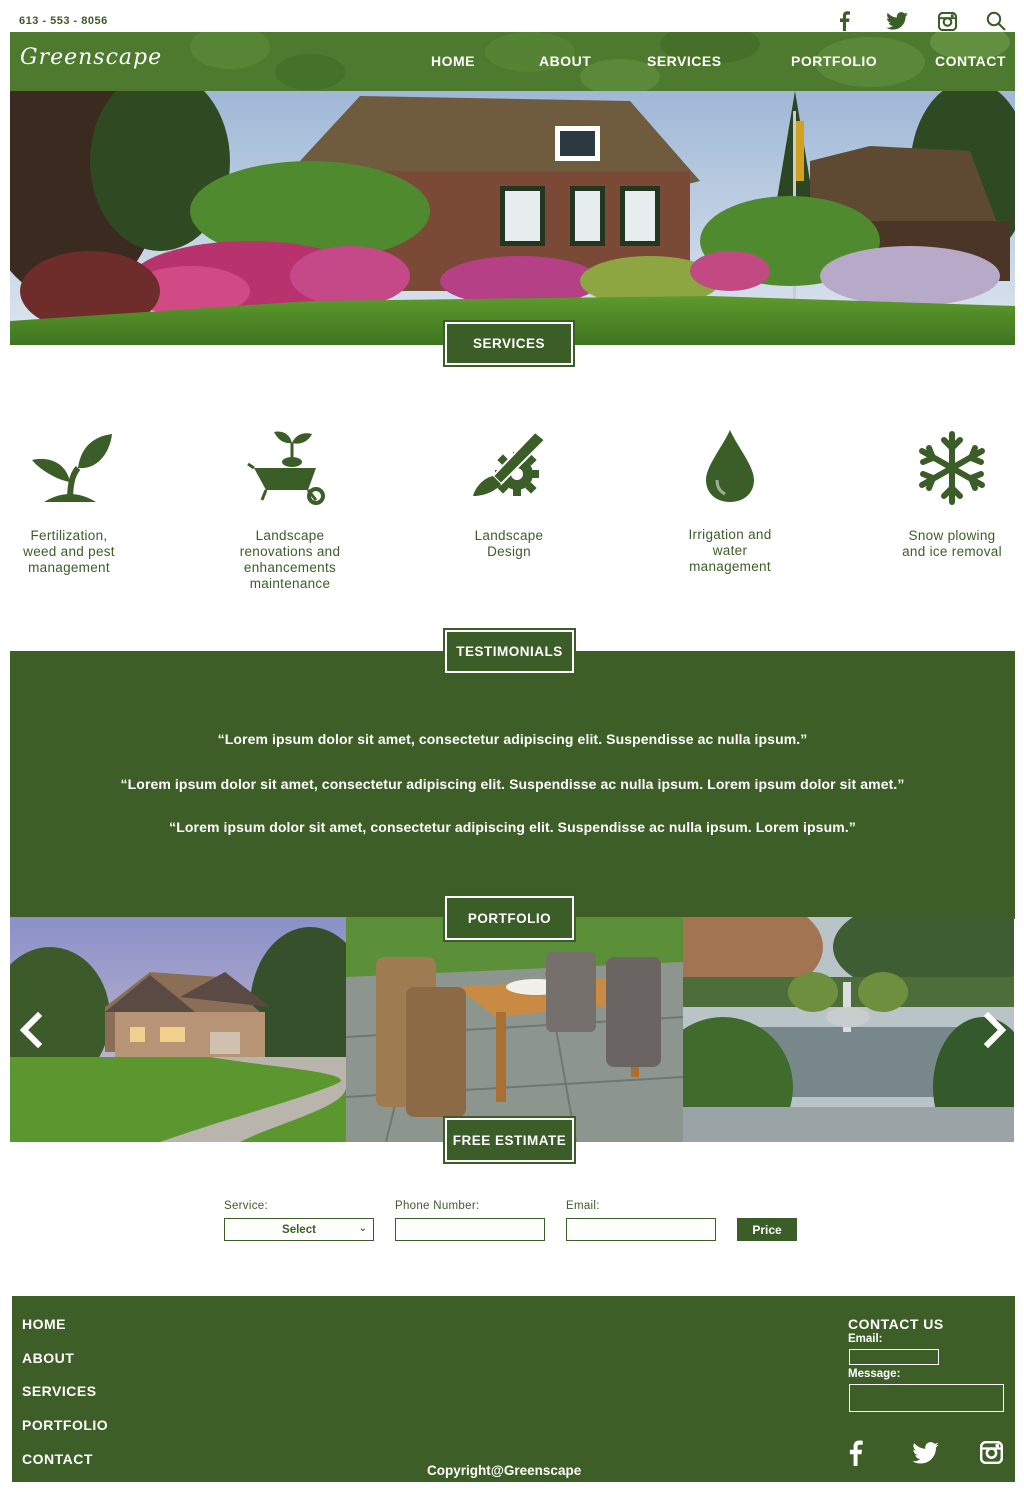 The image size is (1024, 1492). What do you see at coordinates (509, 918) in the screenshot?
I see `portfolio-heading: PORTFOLIO` at bounding box center [509, 918].